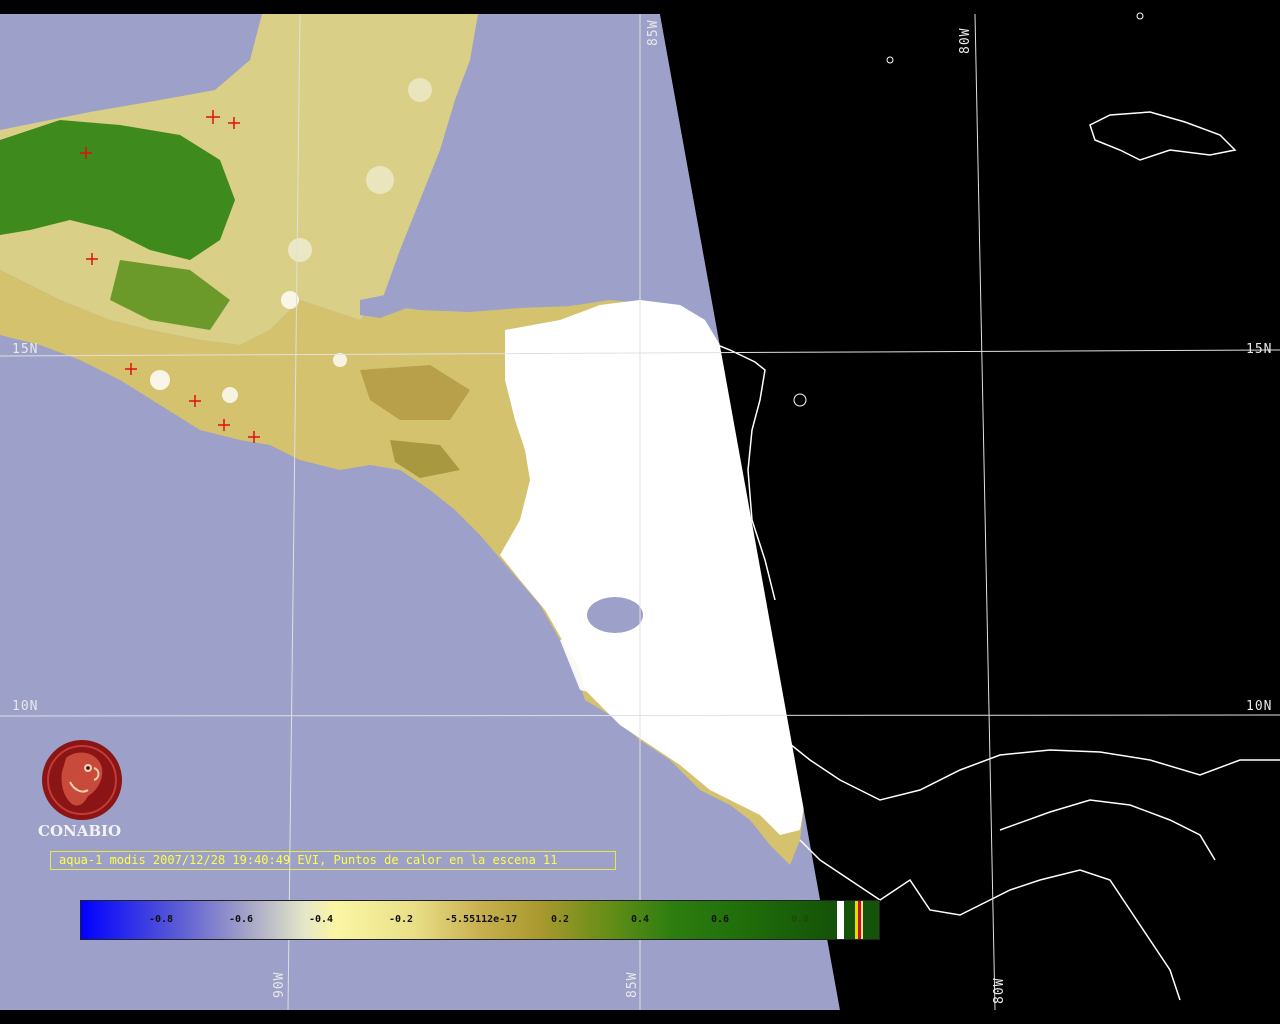  I want to click on colorbar-tick-label: -0.8, so click(161, 919).